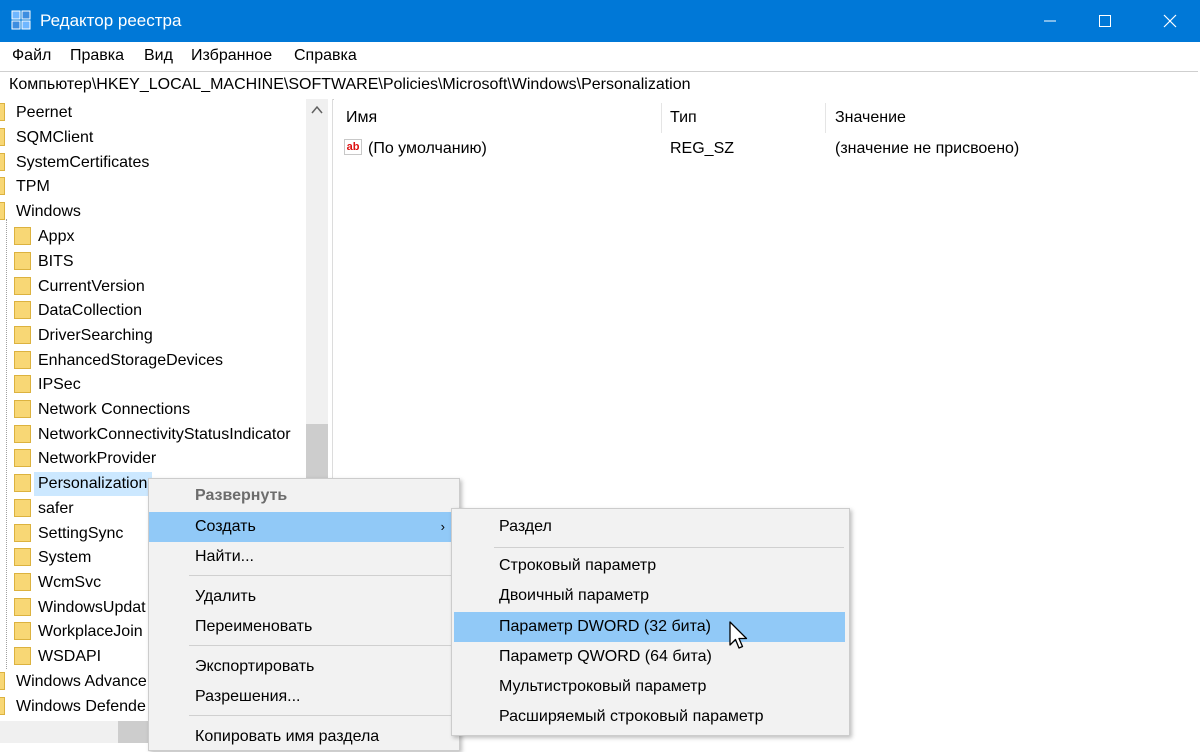 The image size is (1200, 752). What do you see at coordinates (317, 110) in the screenshot?
I see `scroll-up-icon` at bounding box center [317, 110].